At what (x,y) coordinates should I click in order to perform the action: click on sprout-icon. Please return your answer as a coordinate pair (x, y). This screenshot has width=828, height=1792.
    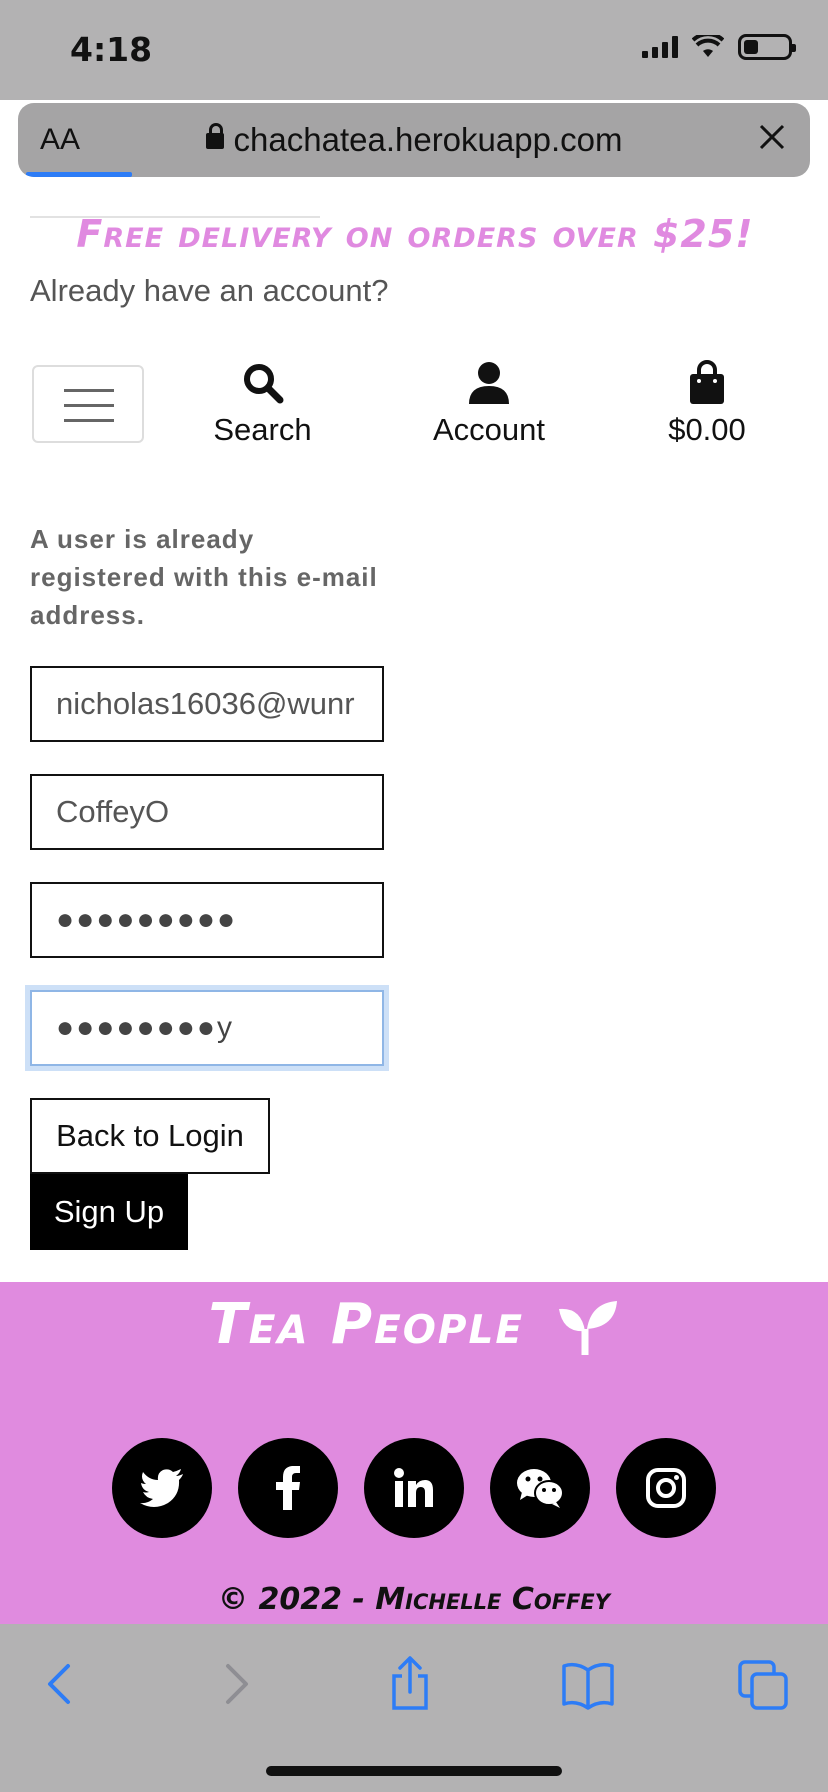
    Looking at the image, I should click on (588, 1327).